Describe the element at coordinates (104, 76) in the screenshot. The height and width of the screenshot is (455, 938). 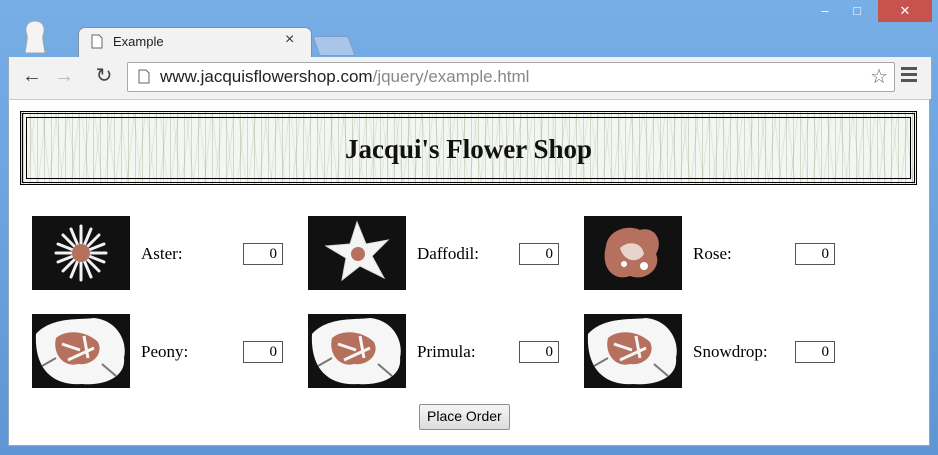
I see `reload-button: ↻` at that location.